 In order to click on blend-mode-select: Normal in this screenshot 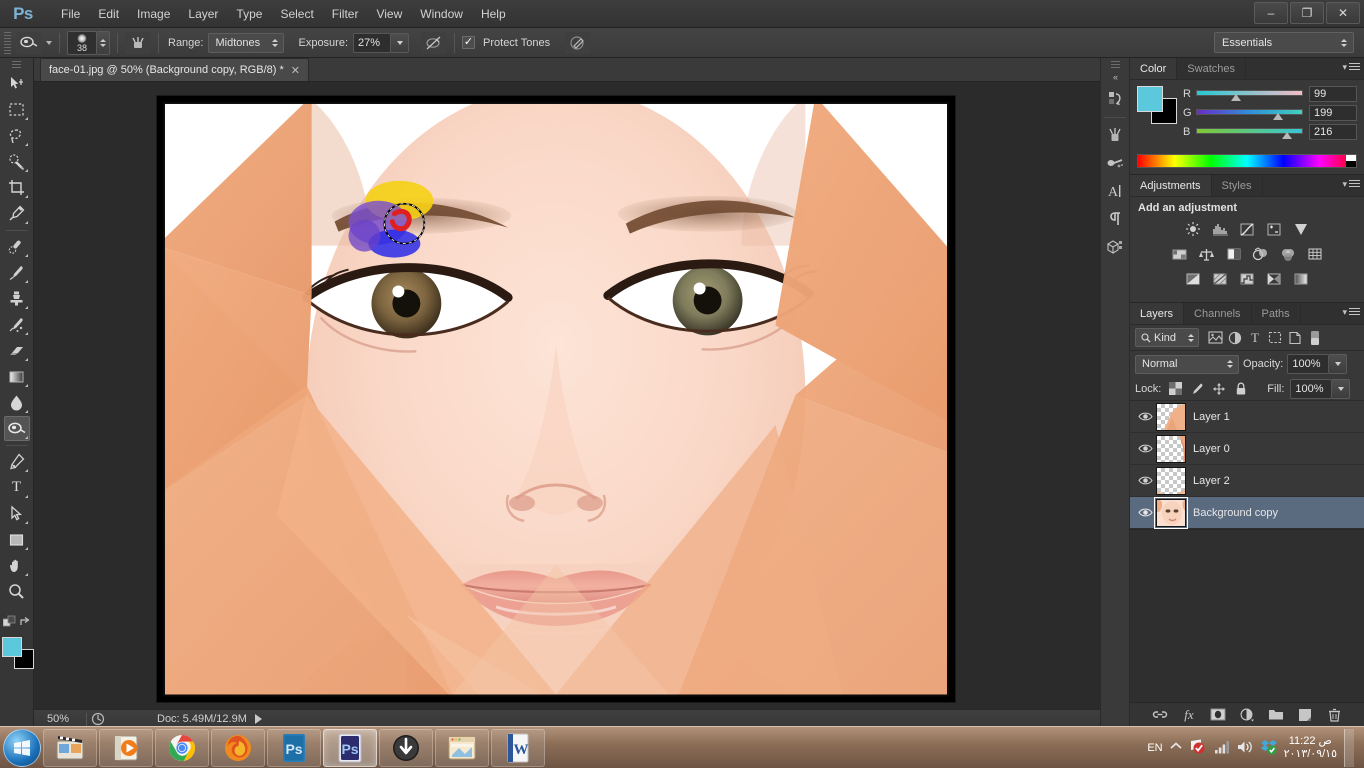, I will do `click(1187, 364)`.